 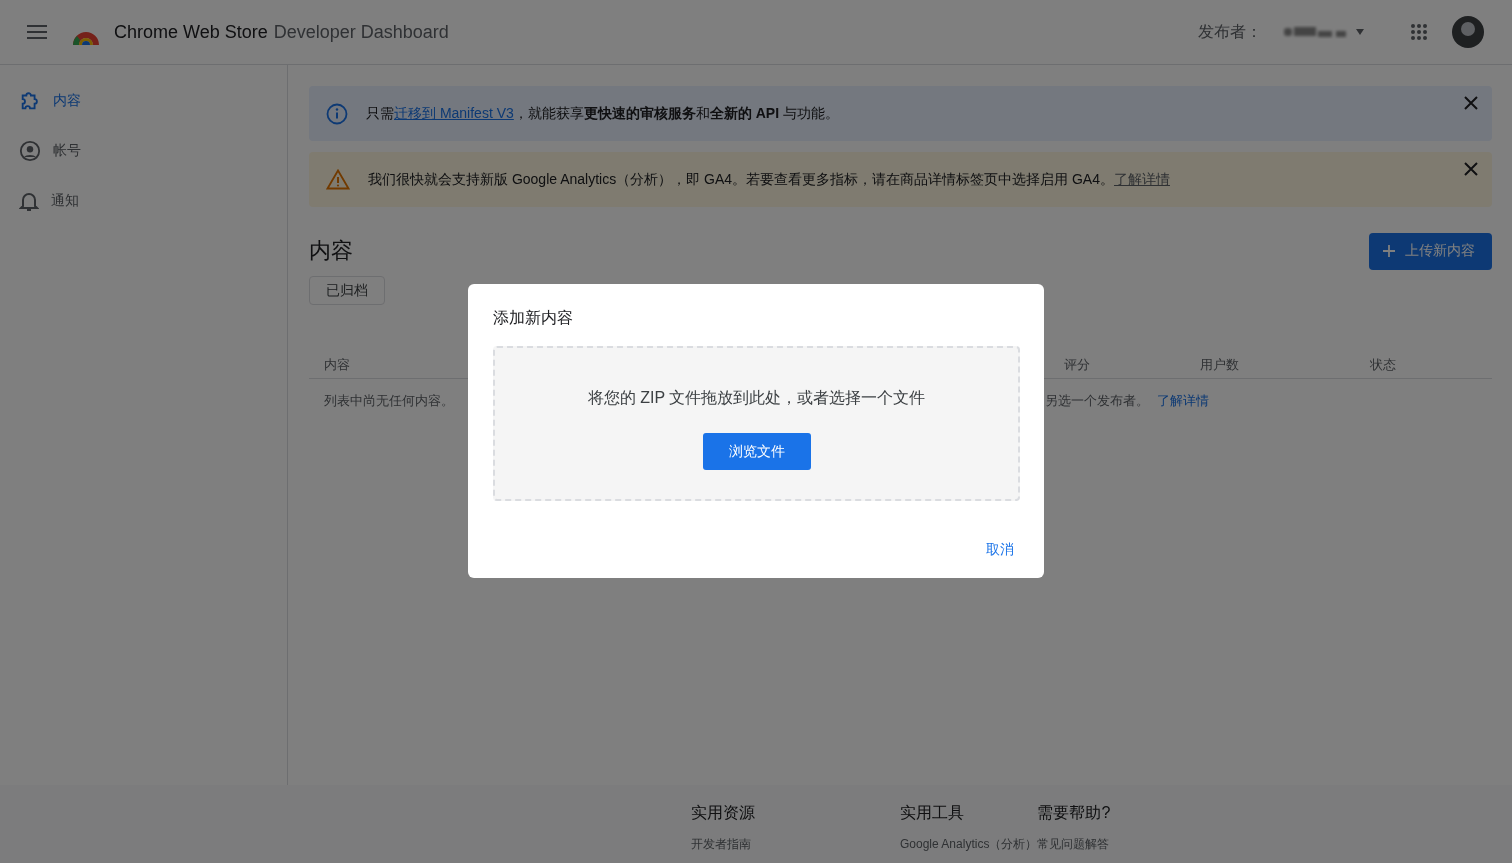 What do you see at coordinates (30, 151) in the screenshot?
I see `account-icon` at bounding box center [30, 151].